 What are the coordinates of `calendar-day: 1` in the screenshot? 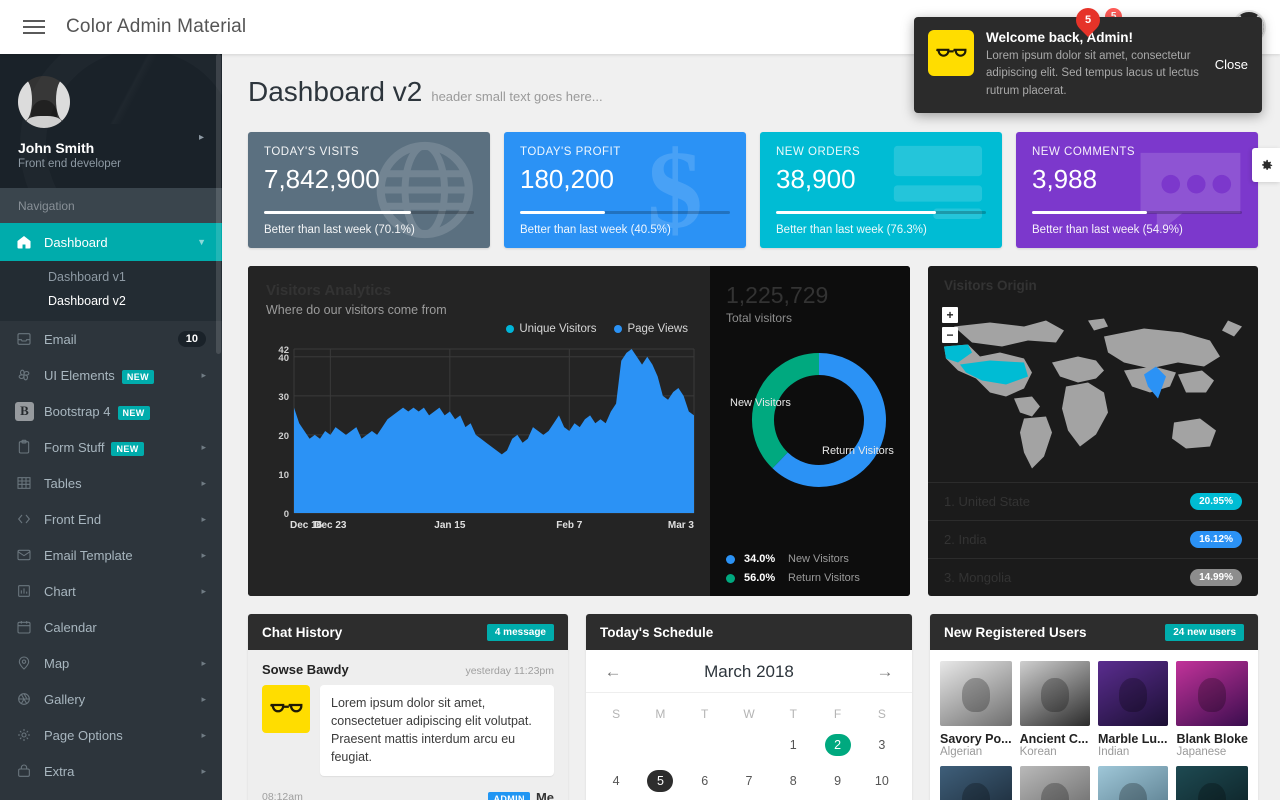 It's located at (793, 745).